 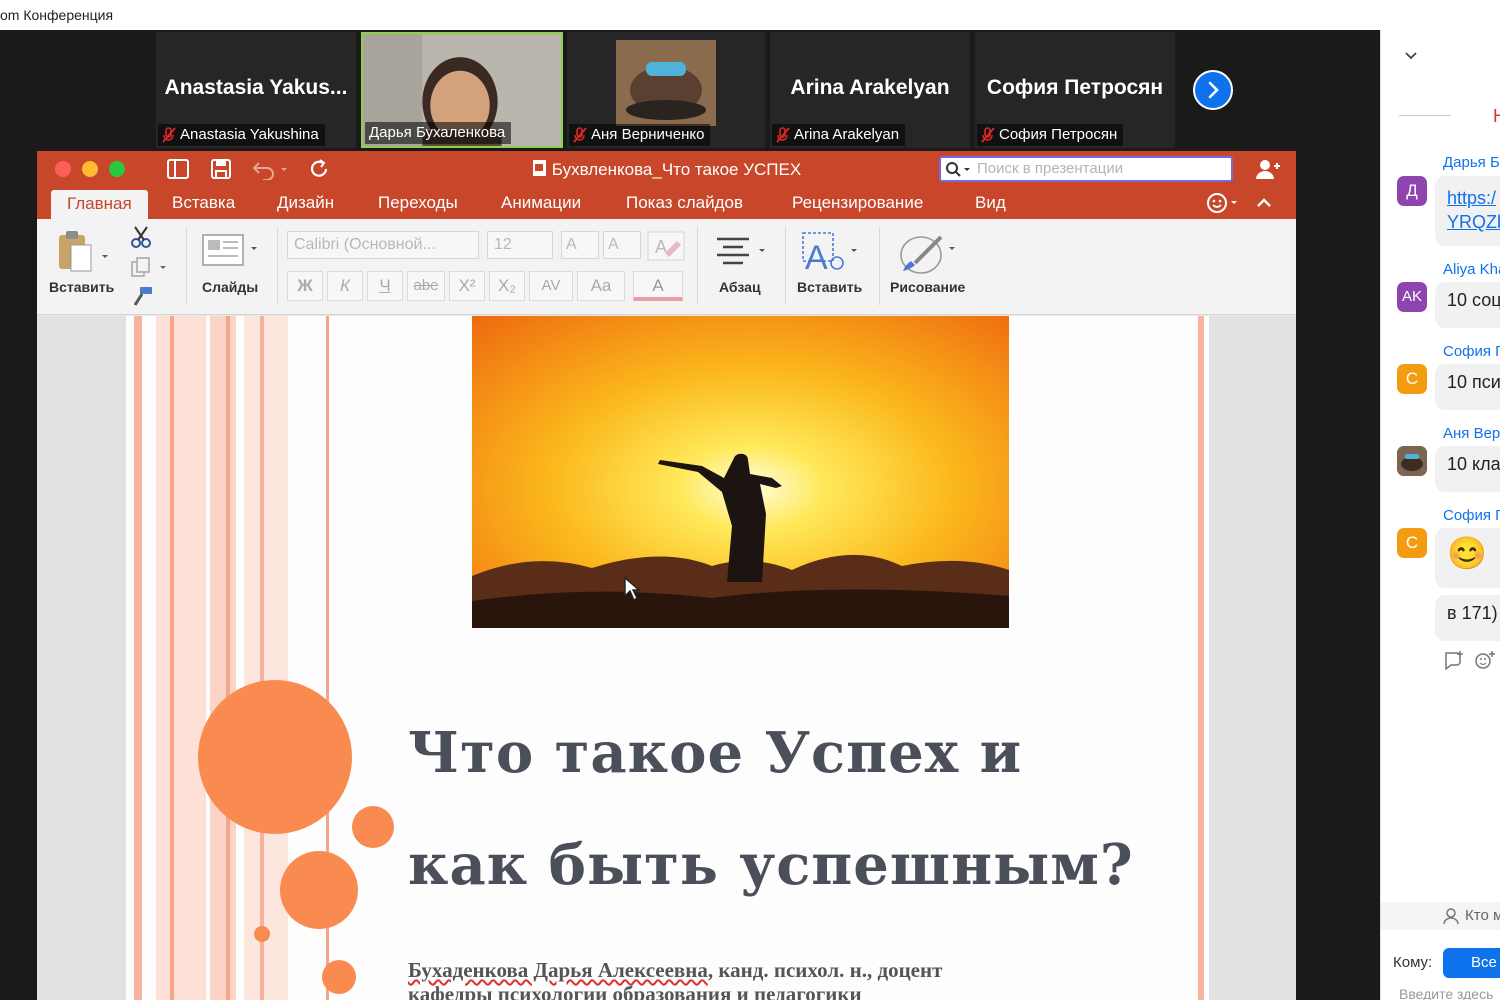 I want to click on participant-label: Arina Arakelyan, so click(x=839, y=135).